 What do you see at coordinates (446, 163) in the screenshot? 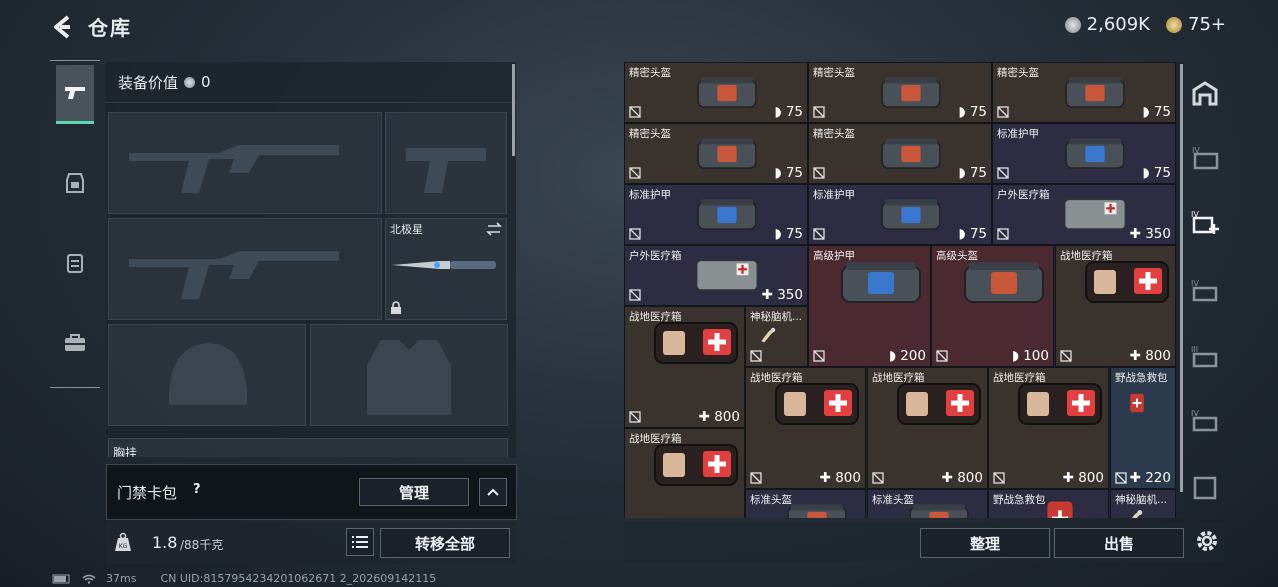
I see `pistol-slot` at bounding box center [446, 163].